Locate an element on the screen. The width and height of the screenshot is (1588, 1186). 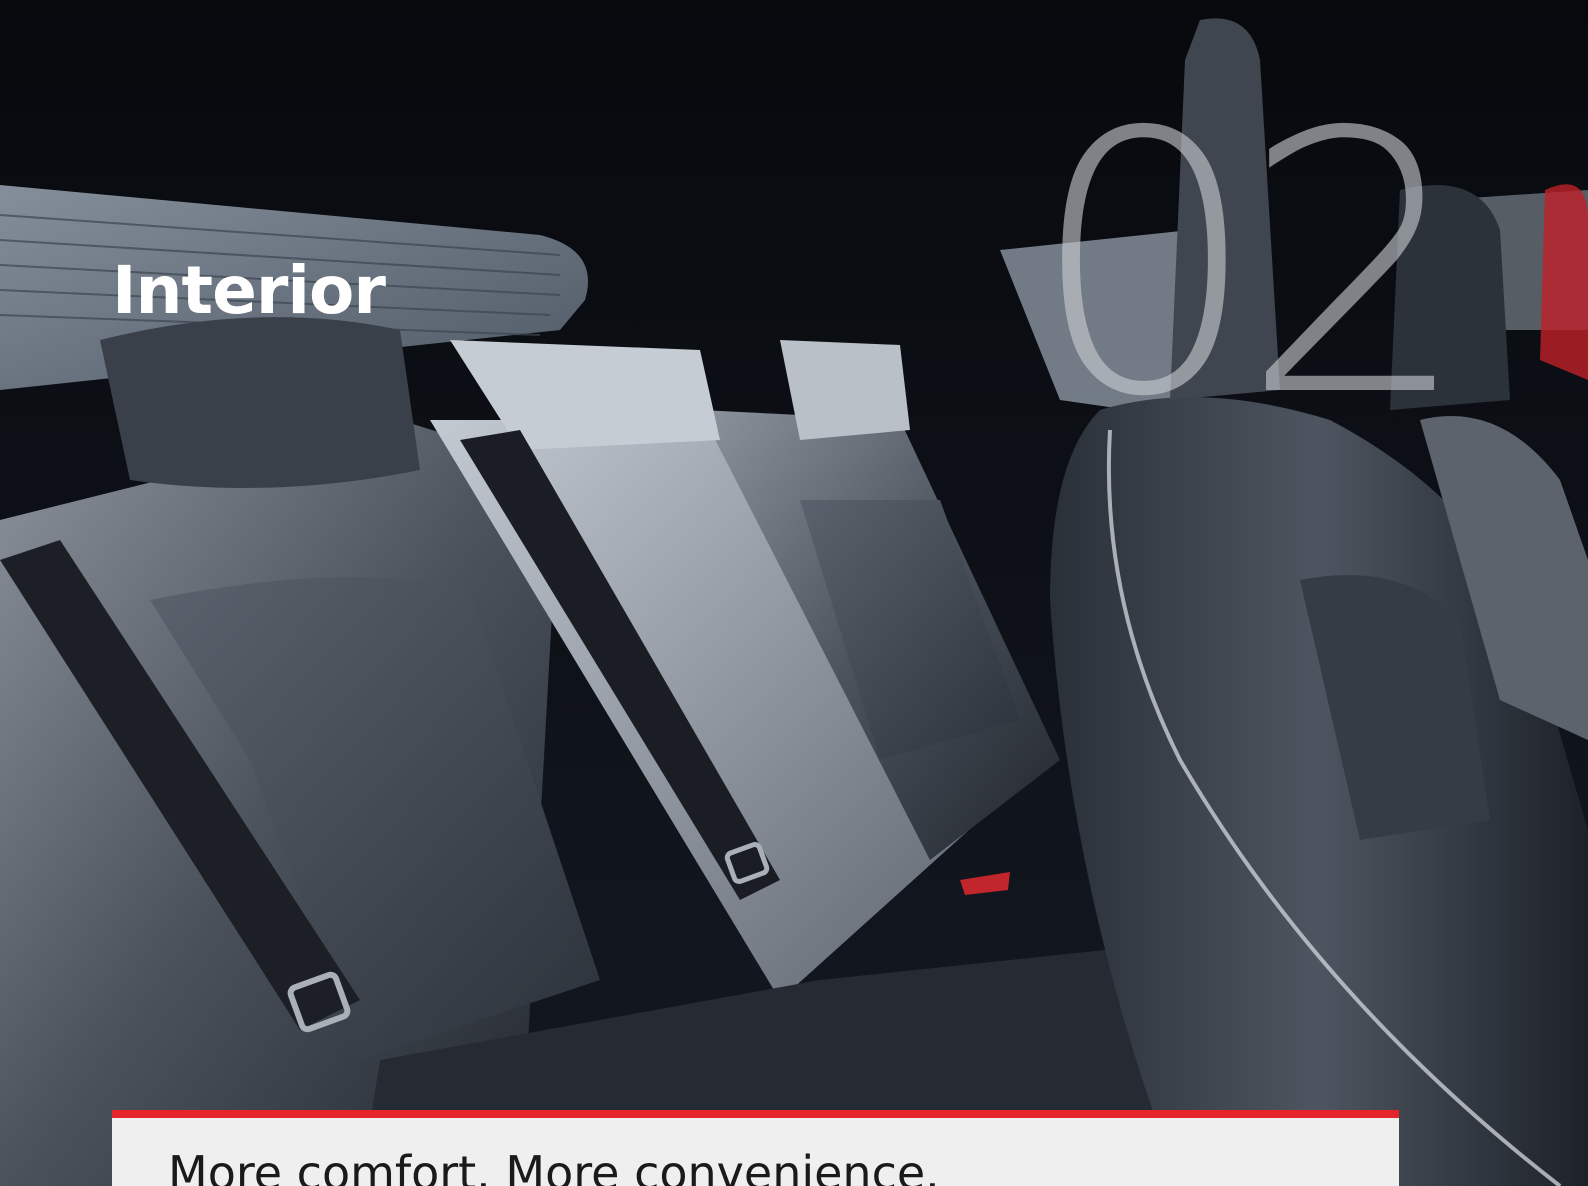
caption-headline: More comfort. More convenience. is located at coordinates (554, 1166).